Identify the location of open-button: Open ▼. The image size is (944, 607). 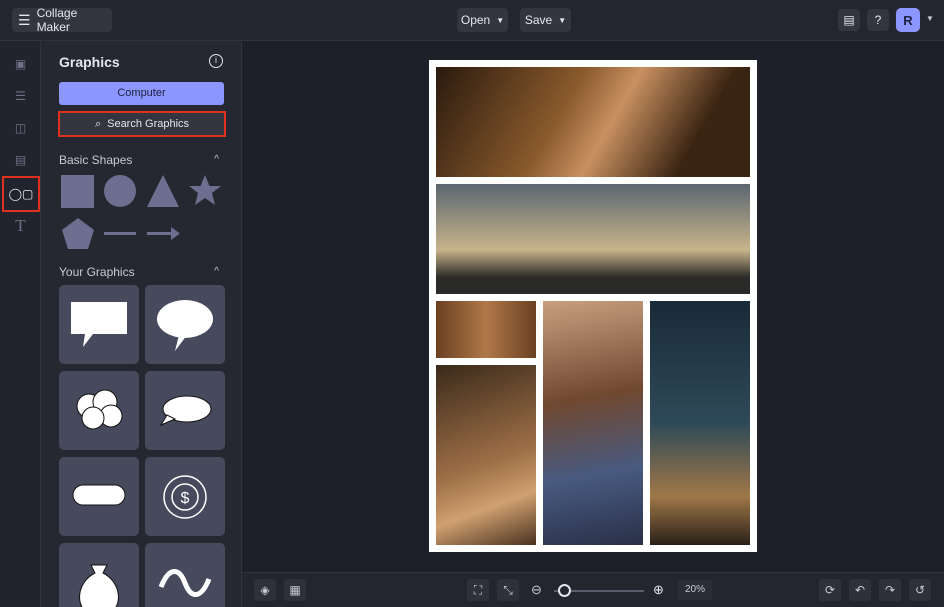
(482, 20).